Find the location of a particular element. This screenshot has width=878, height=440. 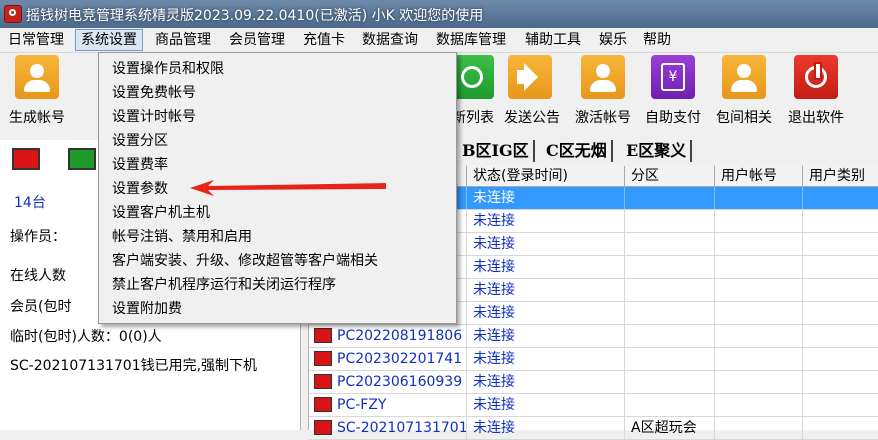

self-pay-button: ¥ 自助支付 is located at coordinates (673, 93).